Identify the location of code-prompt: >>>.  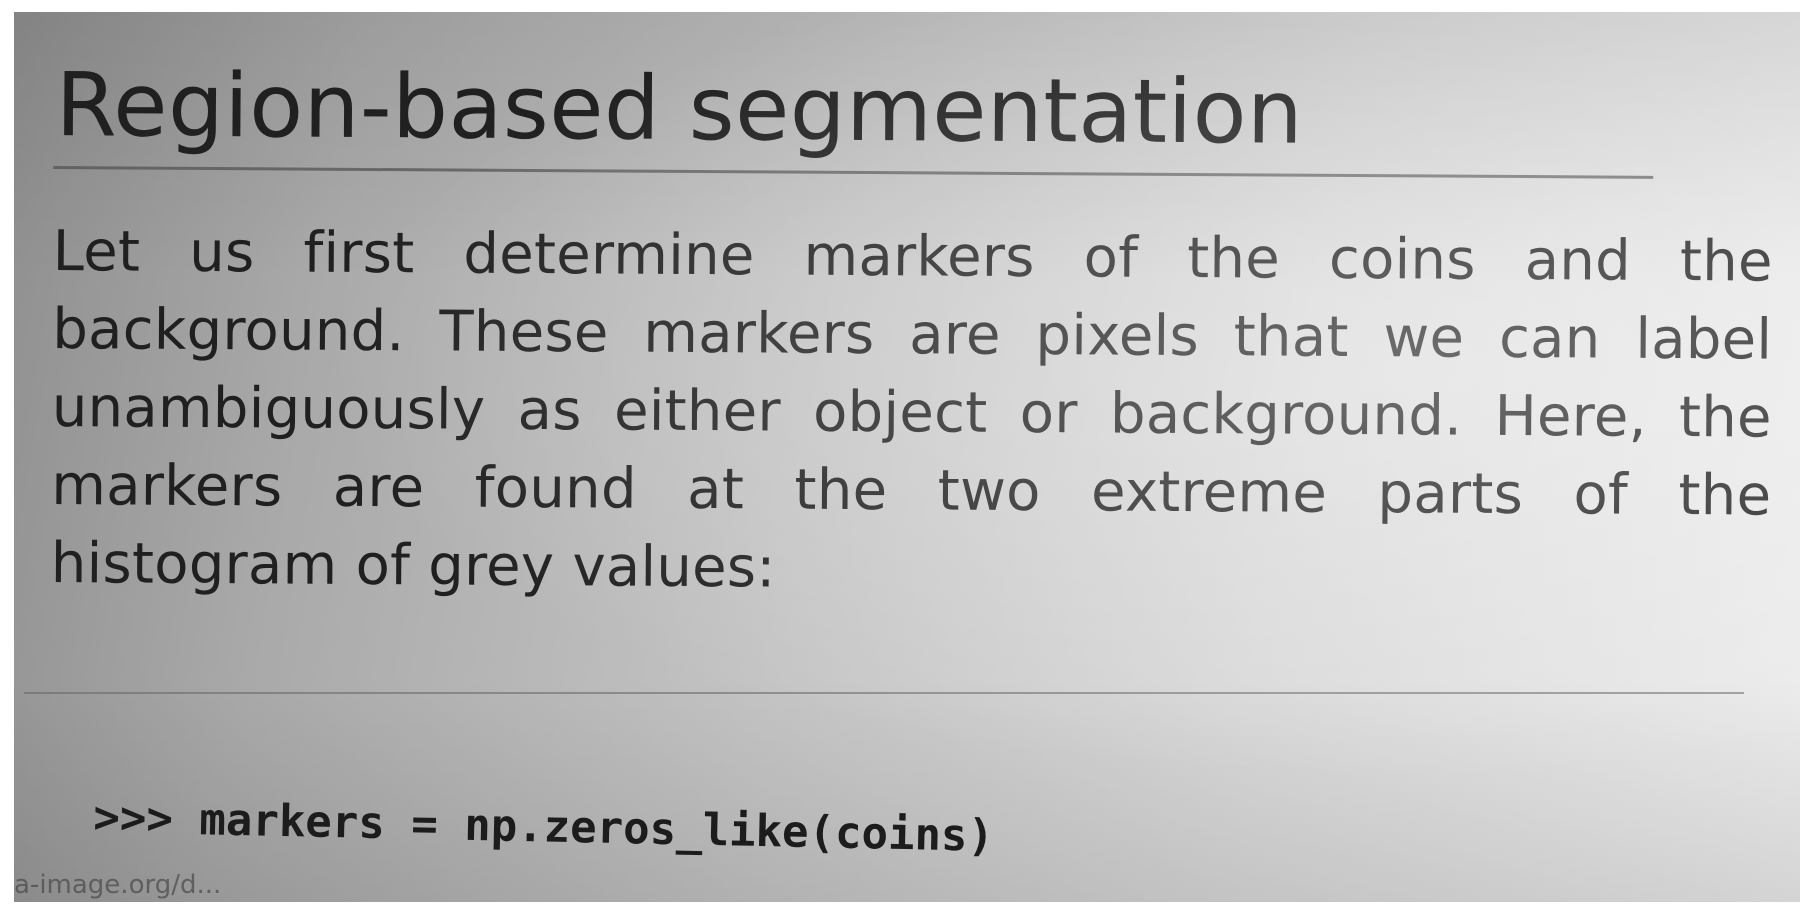
(133, 818).